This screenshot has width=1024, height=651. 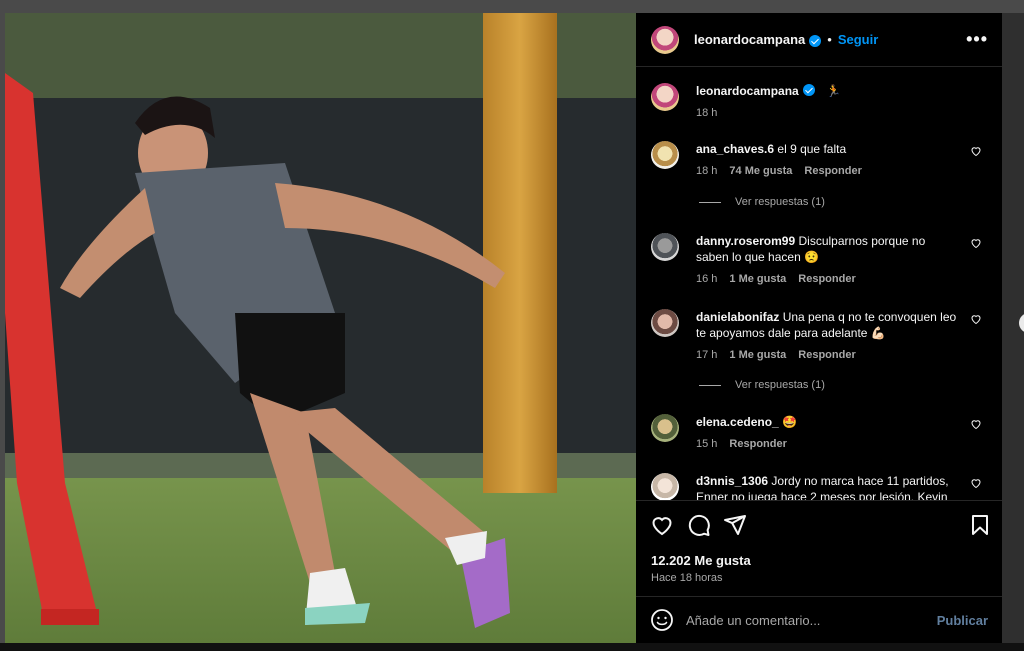 What do you see at coordinates (701, 560) in the screenshot?
I see `likes-count: 12.202 Me gusta` at bounding box center [701, 560].